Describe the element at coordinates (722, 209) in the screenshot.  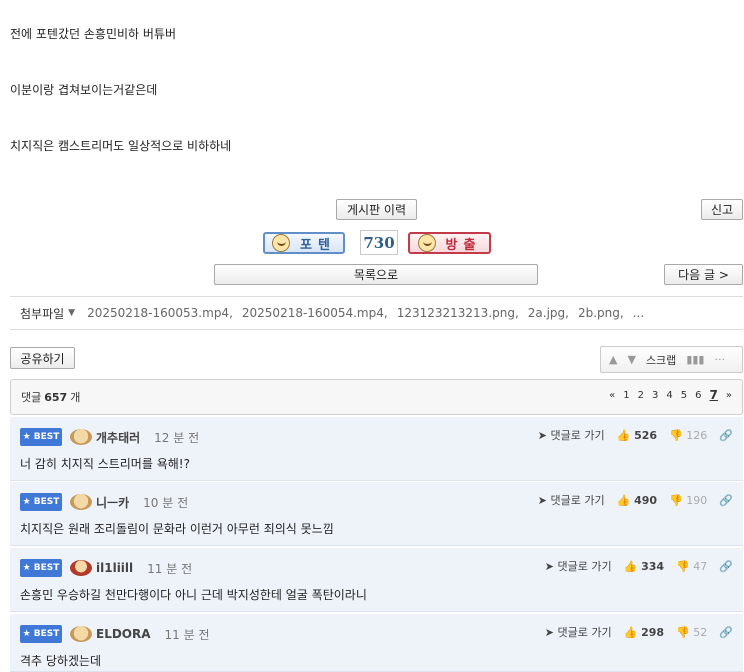
I see `report-button: 신고` at that location.